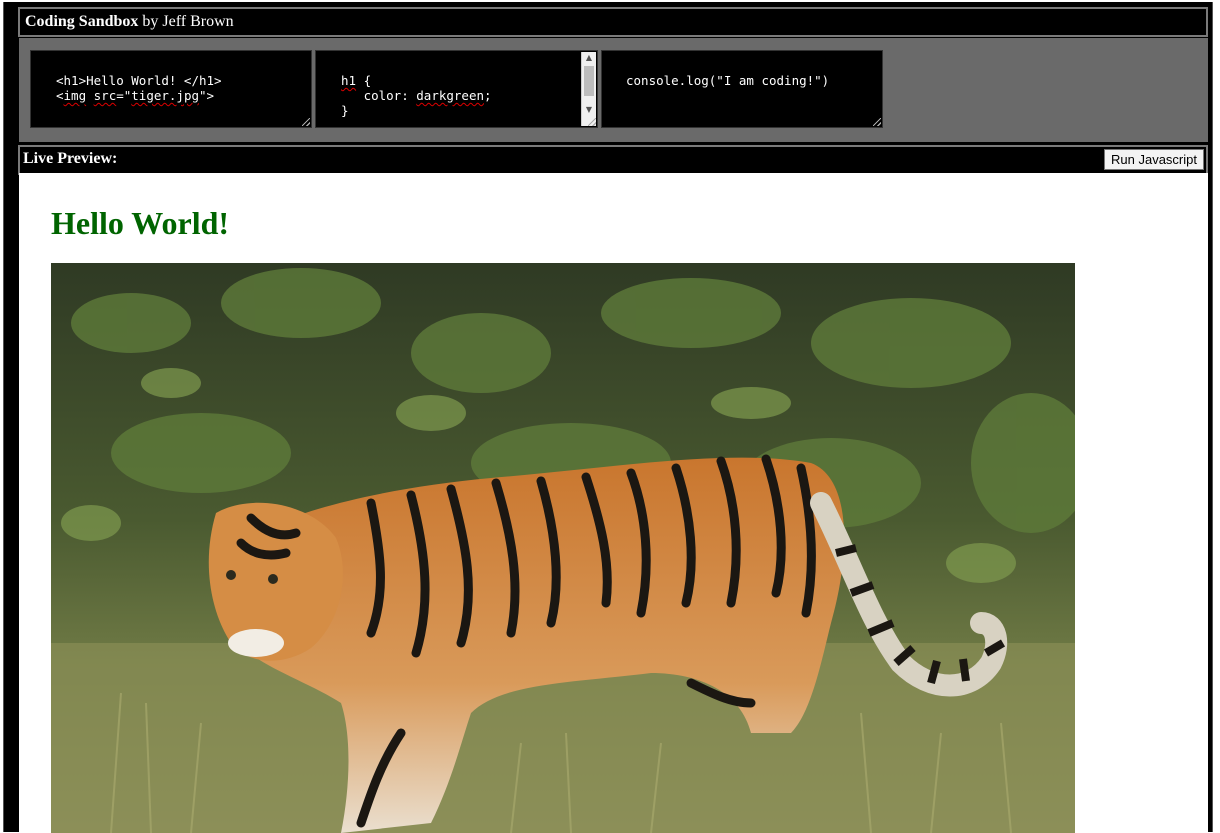 Image resolution: width=1220 pixels, height=833 pixels. I want to click on scroll-down-icon: ▼, so click(589, 110).